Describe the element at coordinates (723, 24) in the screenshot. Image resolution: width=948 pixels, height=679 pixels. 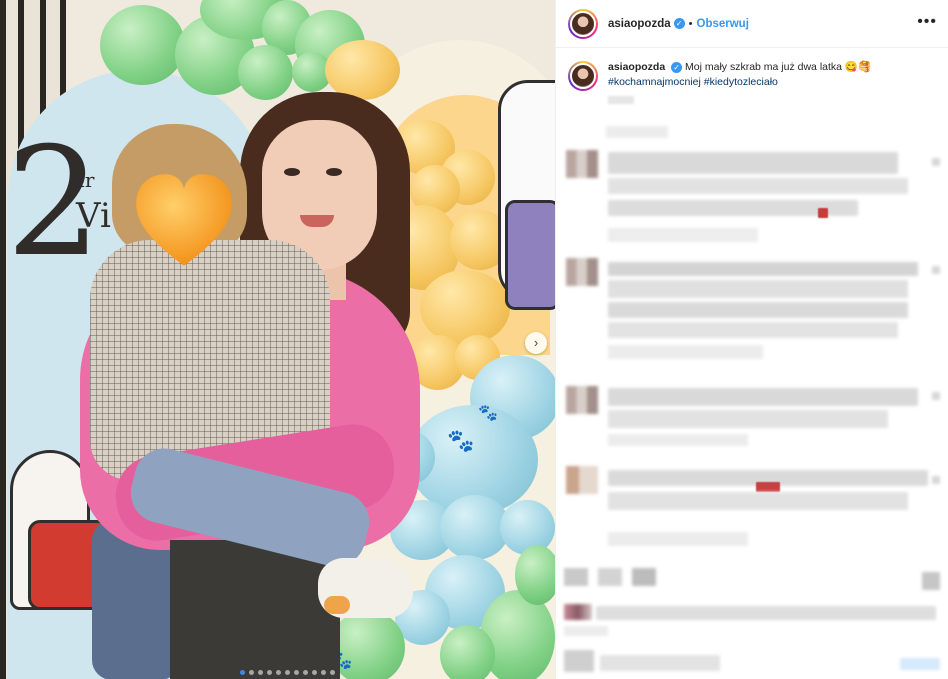
I see `follow-button: Obserwuj` at that location.